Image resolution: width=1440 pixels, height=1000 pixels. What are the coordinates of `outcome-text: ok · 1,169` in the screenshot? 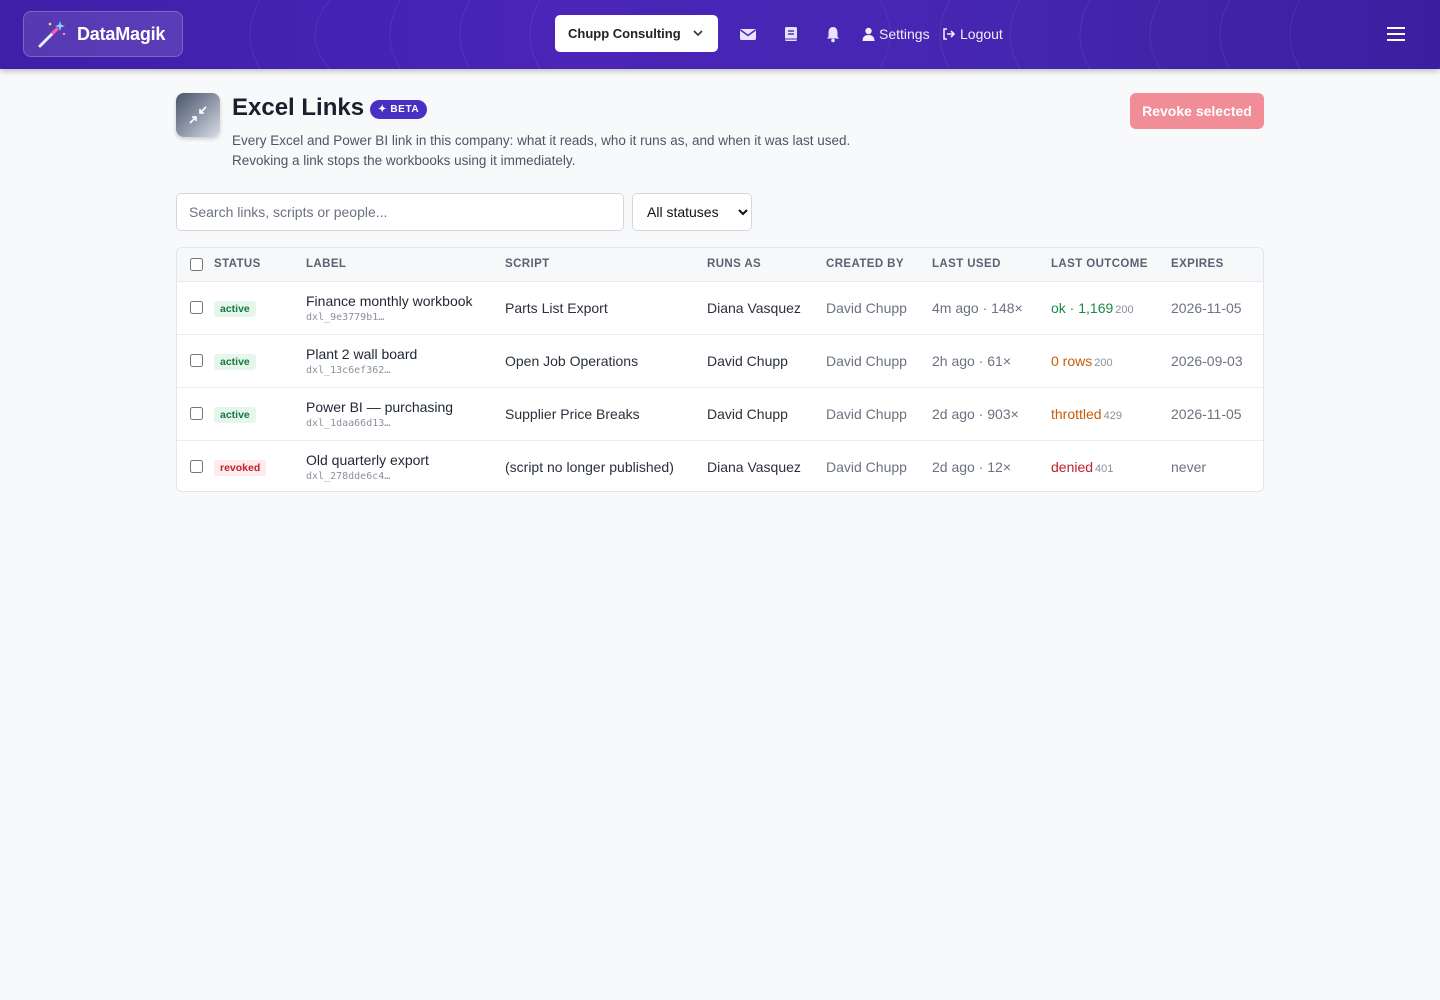 It's located at (1082, 307).